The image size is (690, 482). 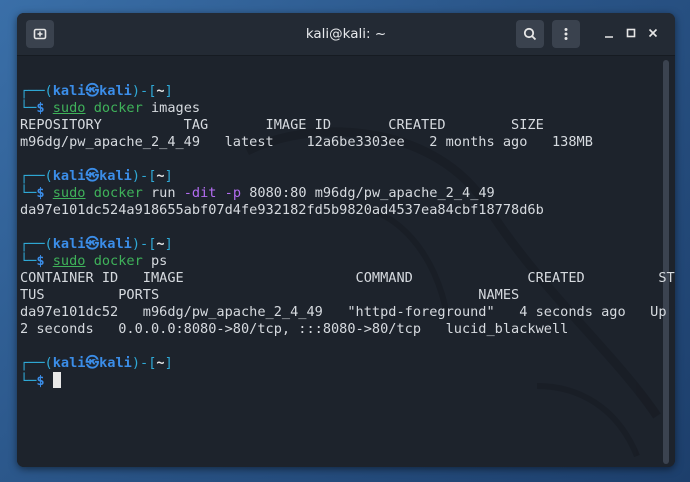 I want to click on command-args: images, so click(x=175, y=108).